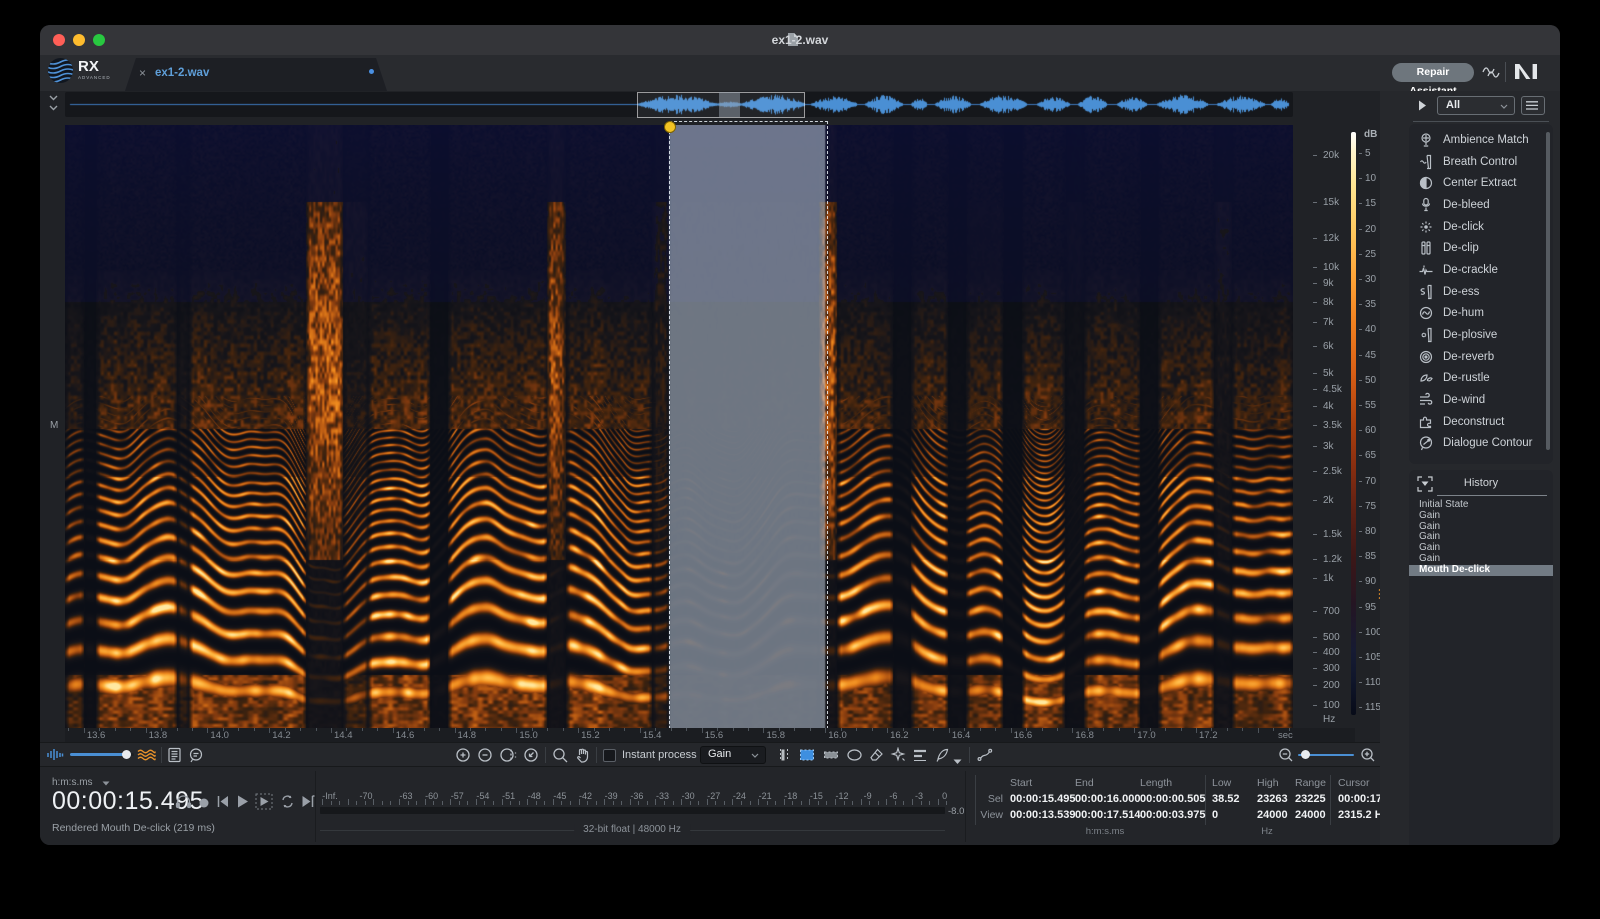 The height and width of the screenshot is (919, 1600). Describe the element at coordinates (158, 735) in the screenshot. I see `ruler-time-label: 13.8` at that location.